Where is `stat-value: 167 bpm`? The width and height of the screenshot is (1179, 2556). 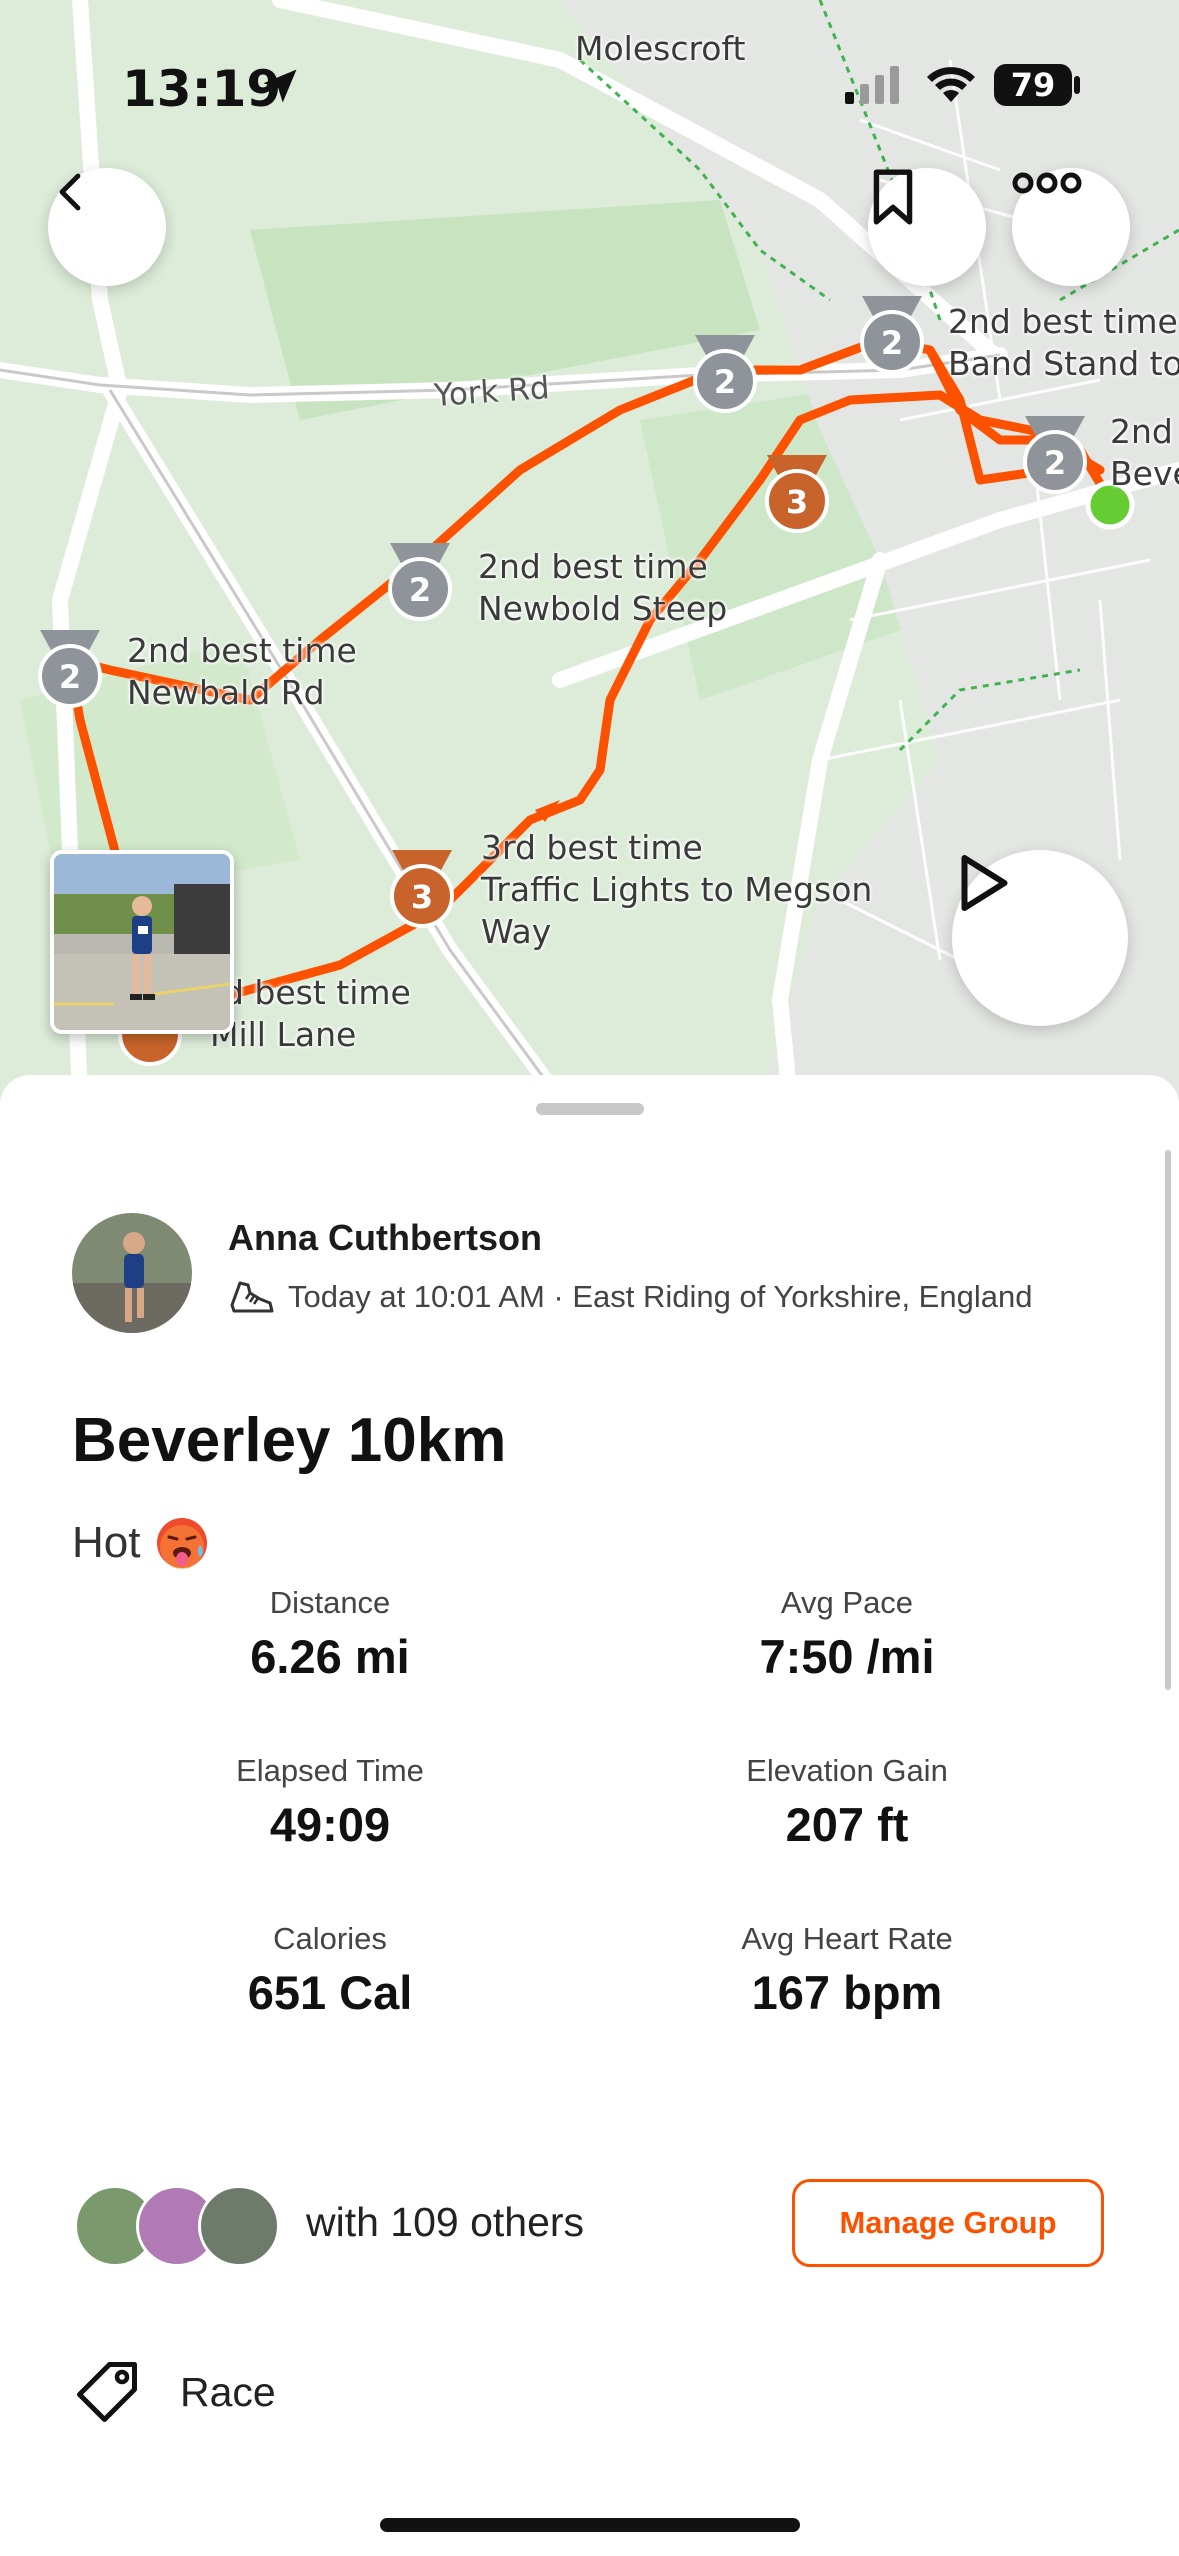 stat-value: 167 bpm is located at coordinates (847, 1992).